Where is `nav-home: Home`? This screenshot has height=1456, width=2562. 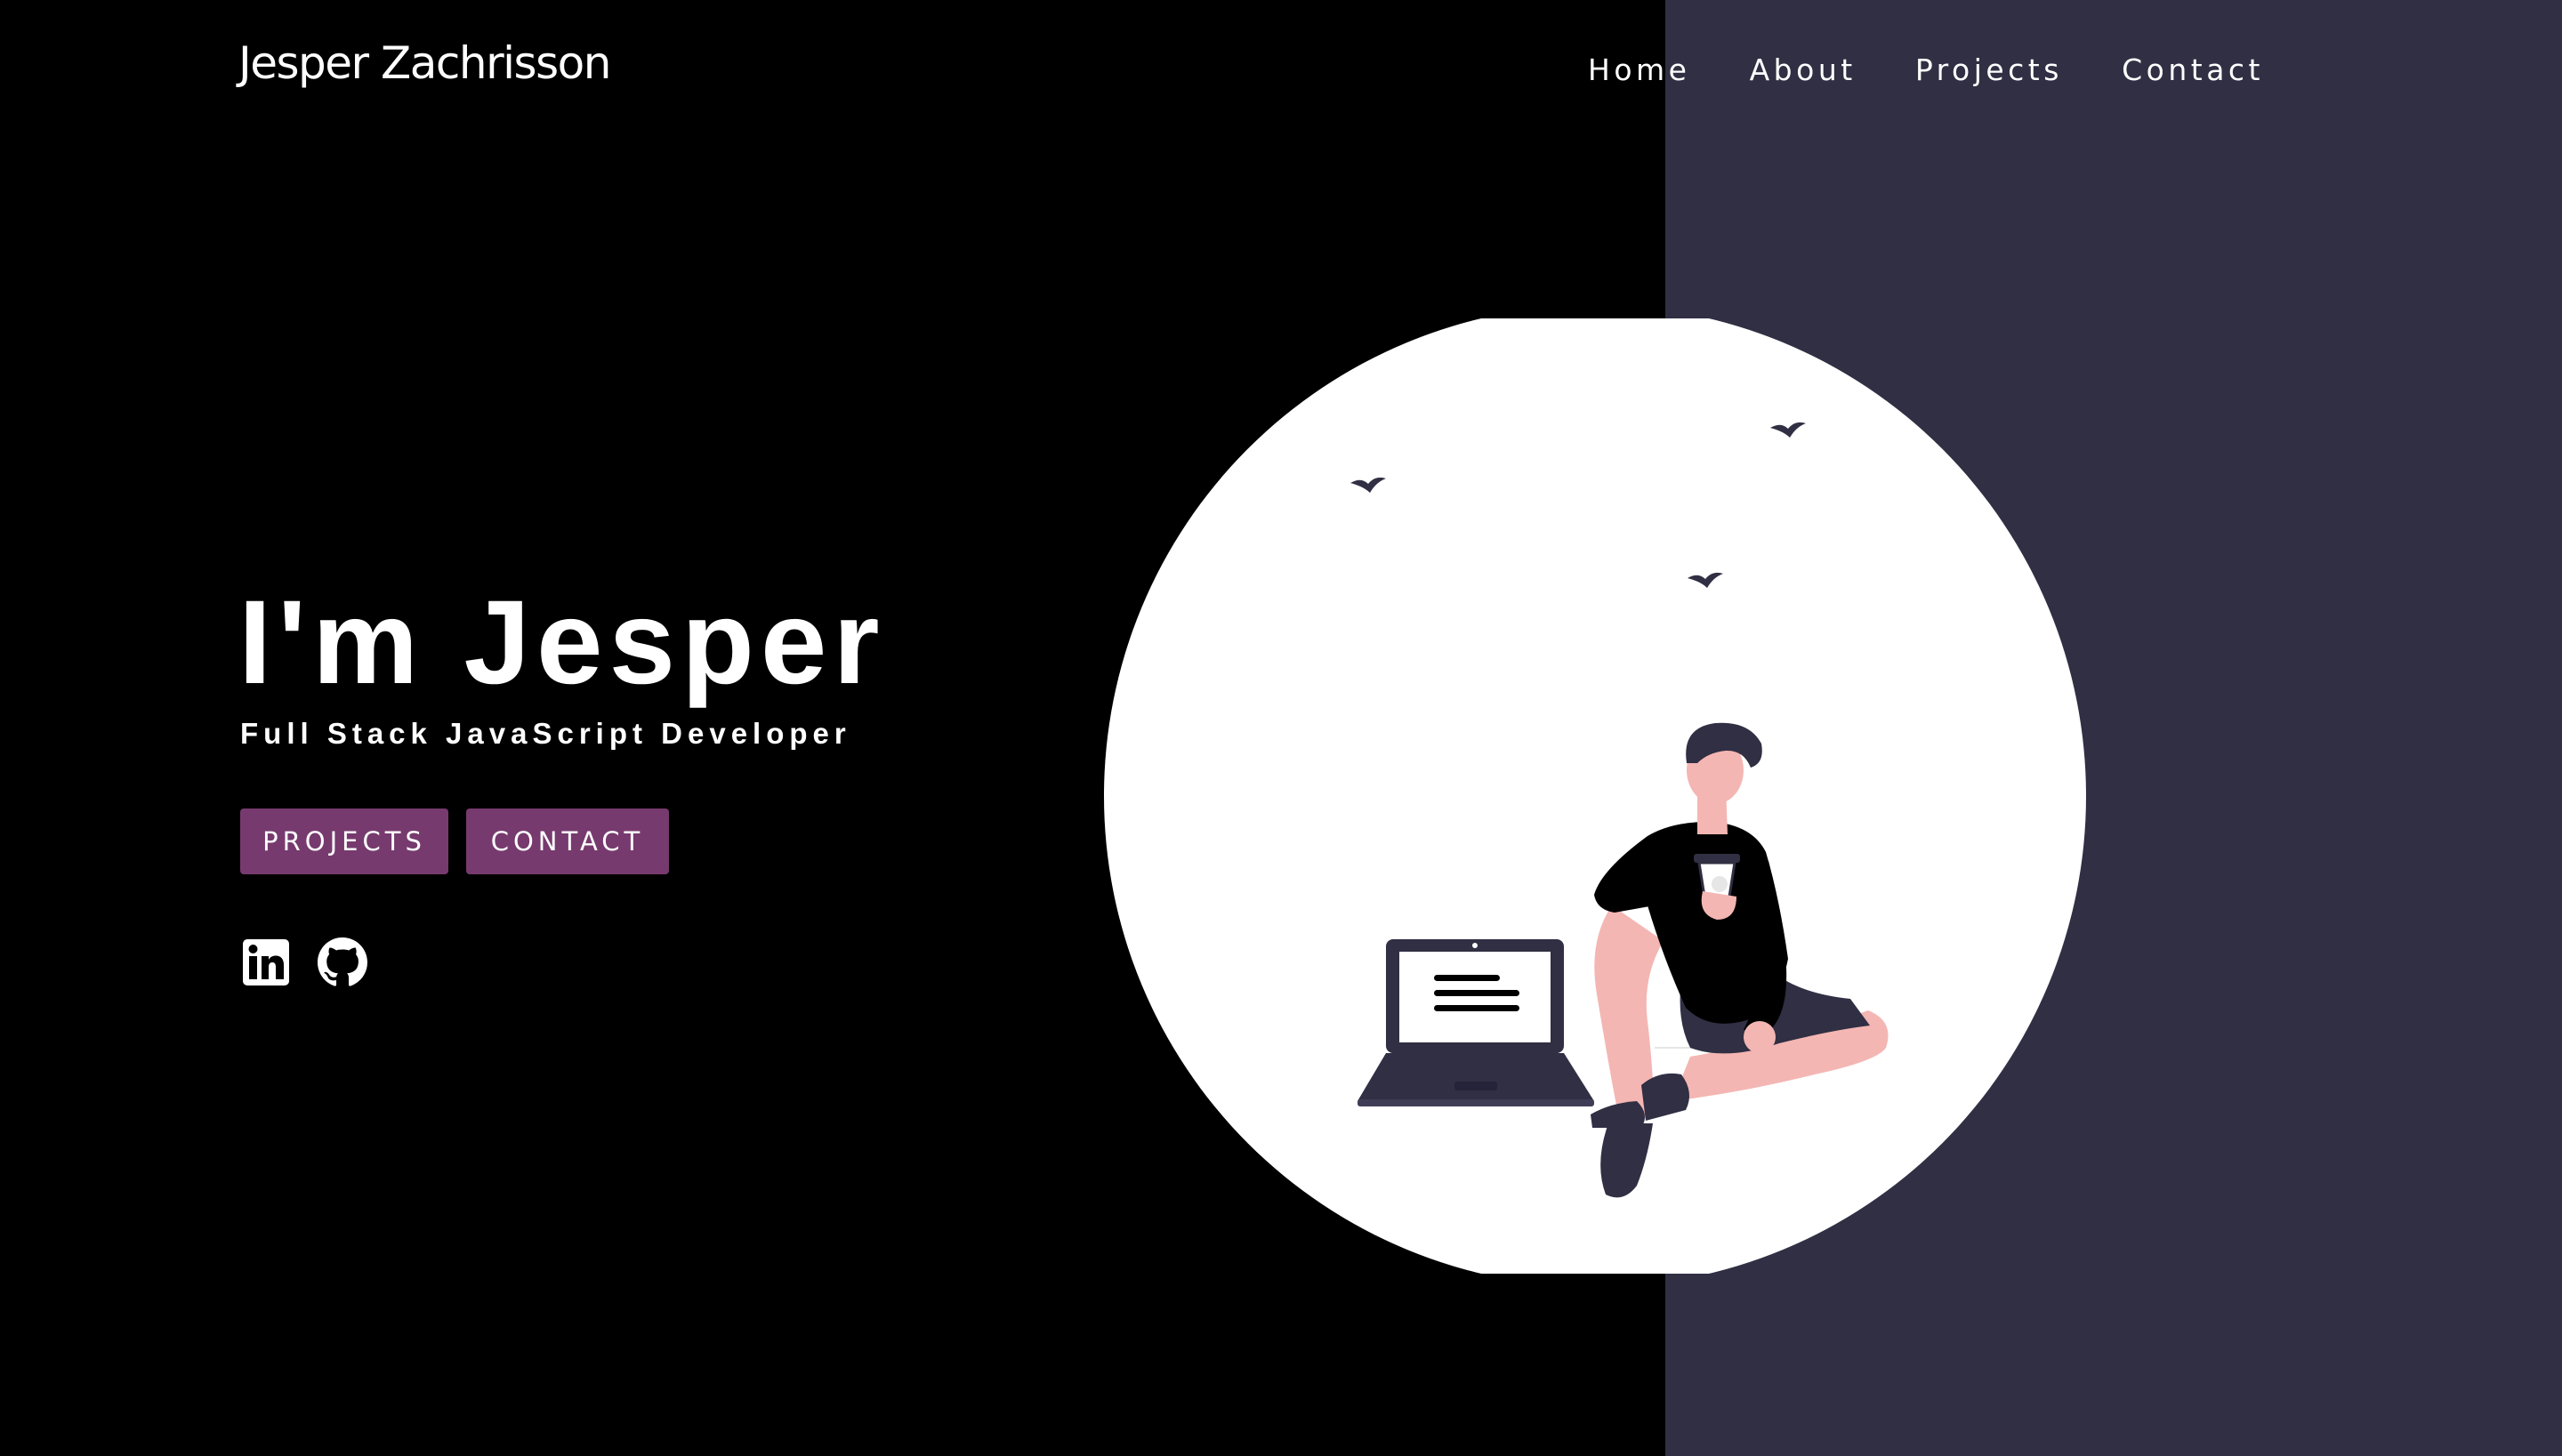 nav-home: Home is located at coordinates (1639, 69).